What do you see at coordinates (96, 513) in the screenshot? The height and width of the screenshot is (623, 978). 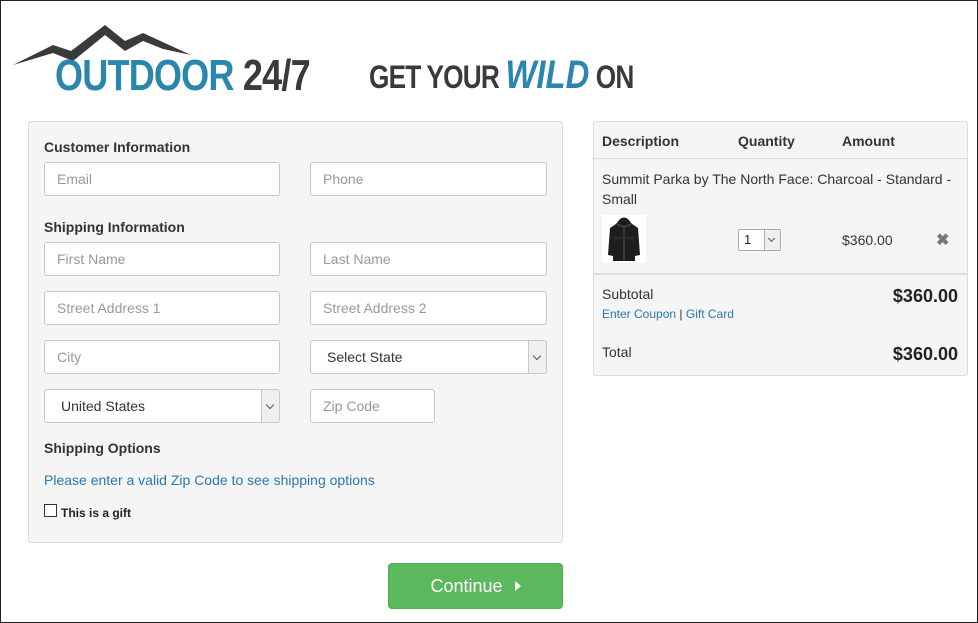 I see `gift-checkbox-label: This is a gift` at bounding box center [96, 513].